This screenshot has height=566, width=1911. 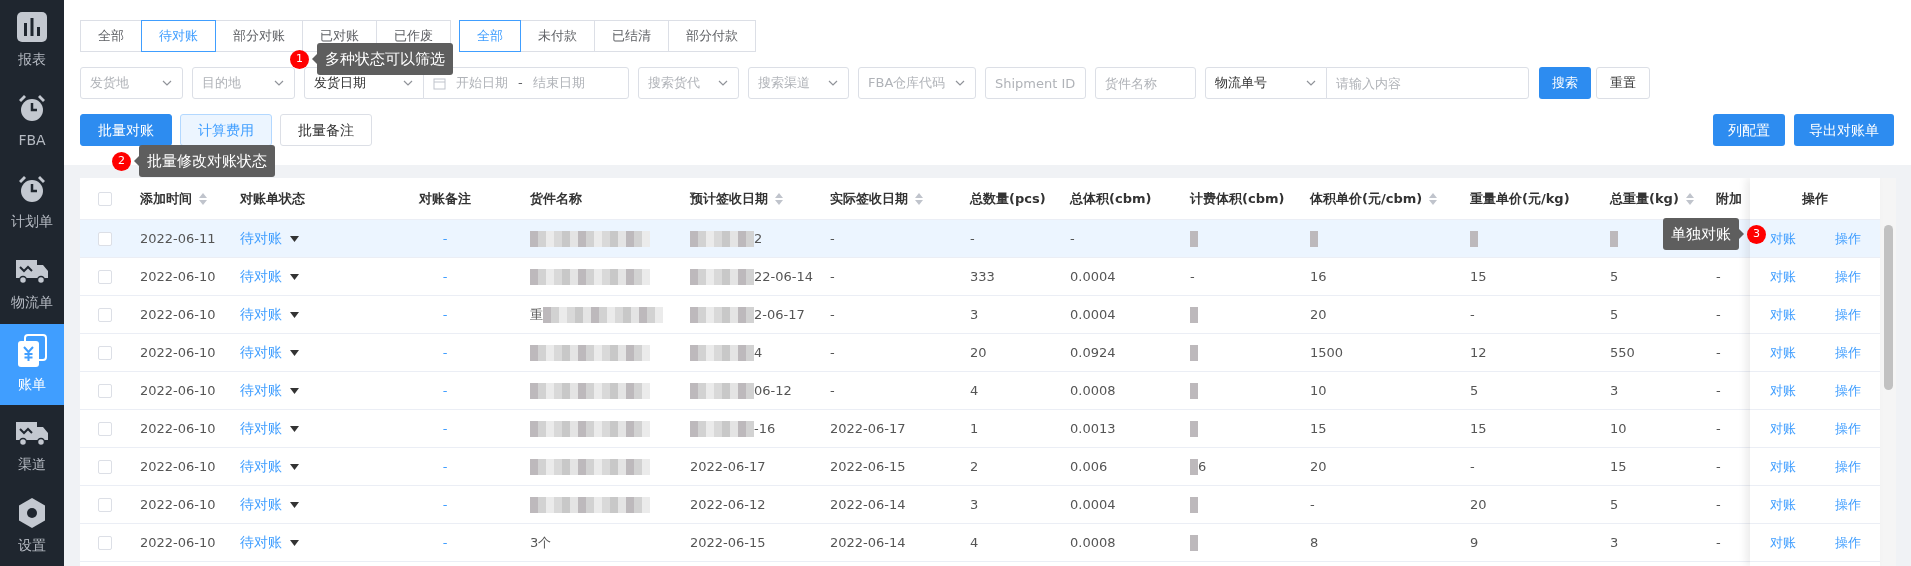 I want to click on sidebar-item: 账单, so click(x=32, y=364).